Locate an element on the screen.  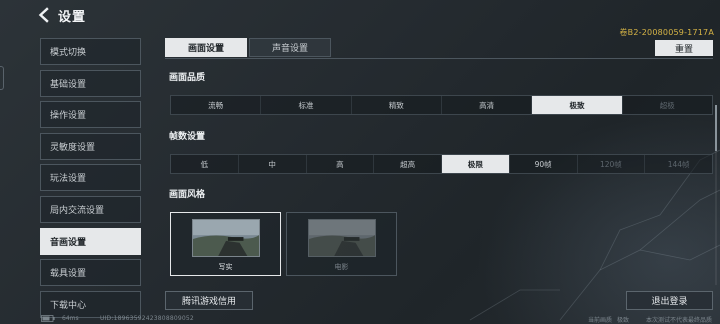
quality-option: 标准 is located at coordinates (306, 105).